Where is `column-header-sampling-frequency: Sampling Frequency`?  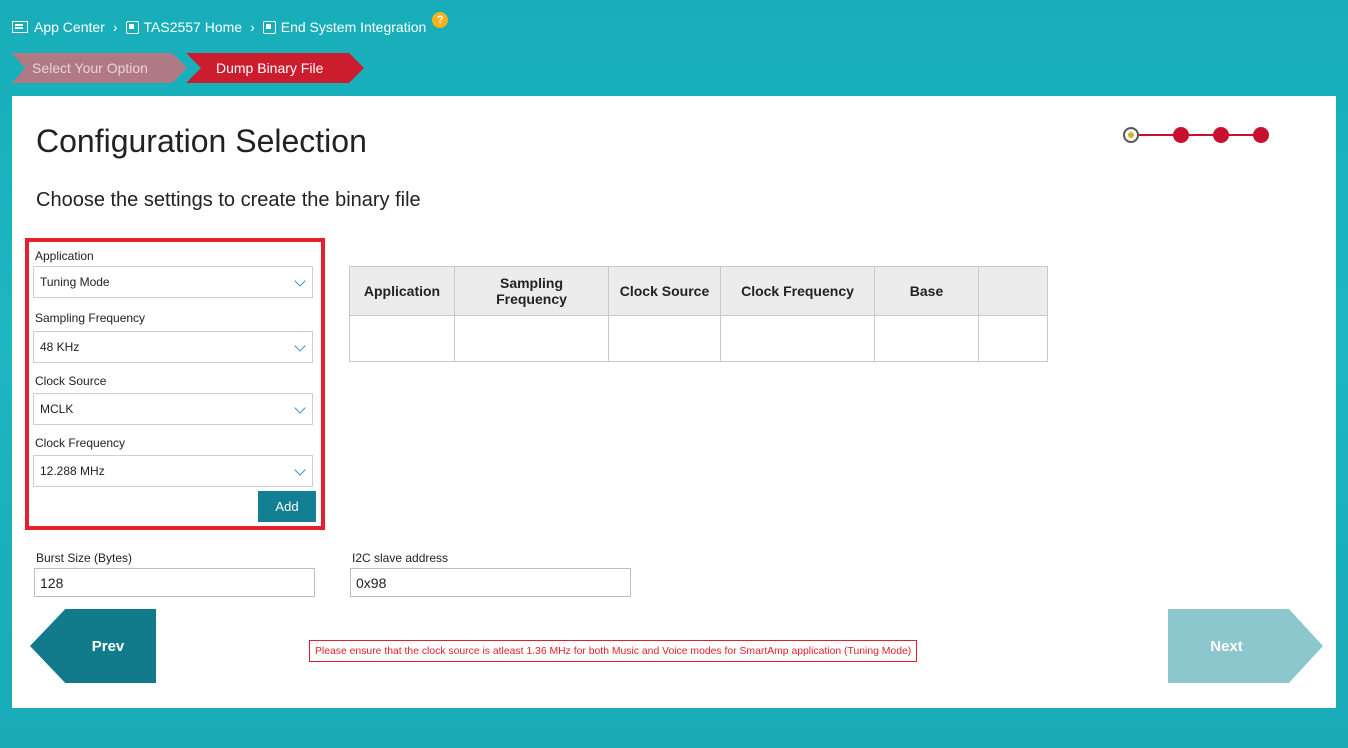 column-header-sampling-frequency: Sampling Frequency is located at coordinates (531, 291).